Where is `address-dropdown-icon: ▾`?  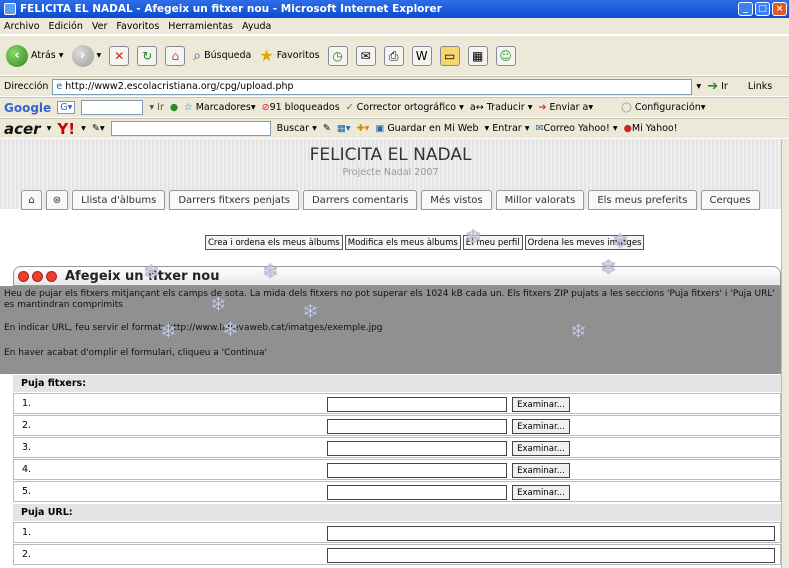
address-dropdown-icon: ▾ is located at coordinates (698, 86).